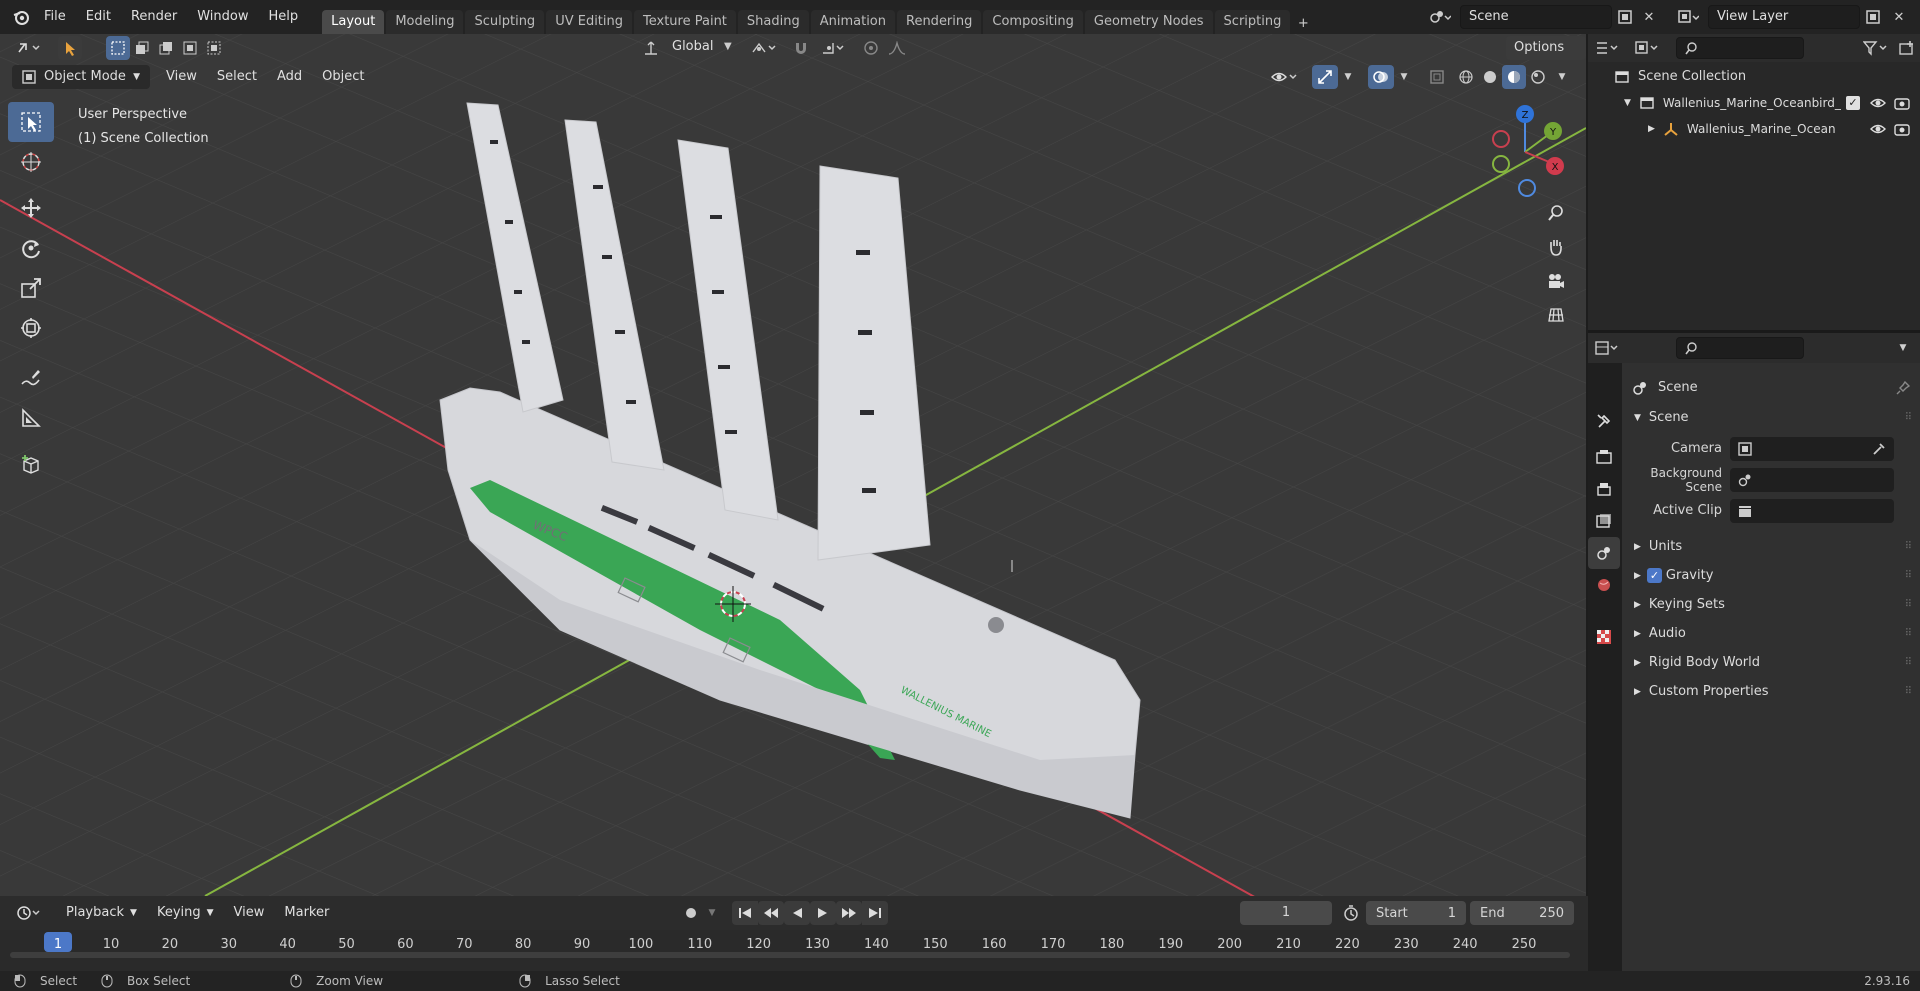 Image resolution: width=1920 pixels, height=991 pixels. I want to click on expand-right-icon: ▶, so click(1651, 129).